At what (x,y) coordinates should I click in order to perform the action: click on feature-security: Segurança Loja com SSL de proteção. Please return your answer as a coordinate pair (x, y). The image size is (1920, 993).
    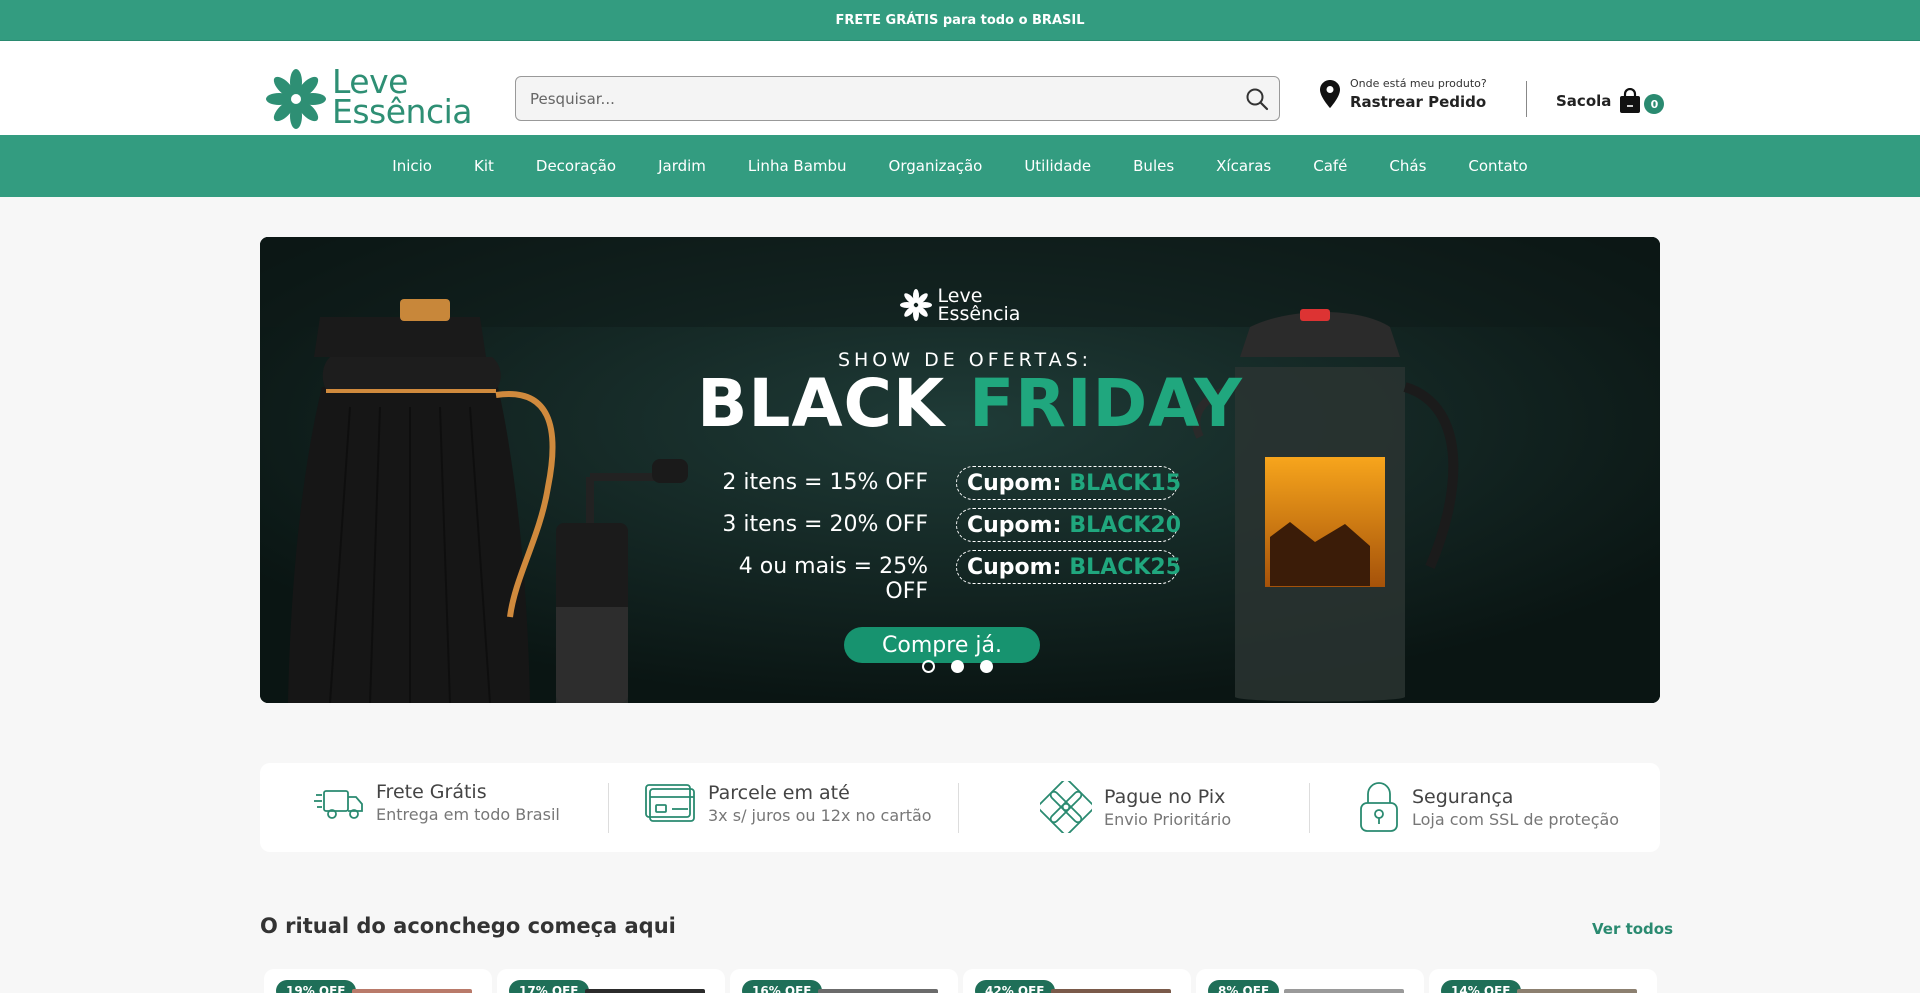
    Looking at the image, I should click on (1488, 807).